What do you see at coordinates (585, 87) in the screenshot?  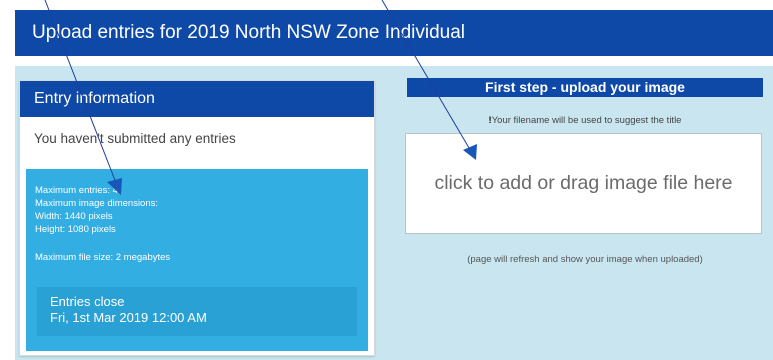 I see `upload-step-title: First step - upload your image` at bounding box center [585, 87].